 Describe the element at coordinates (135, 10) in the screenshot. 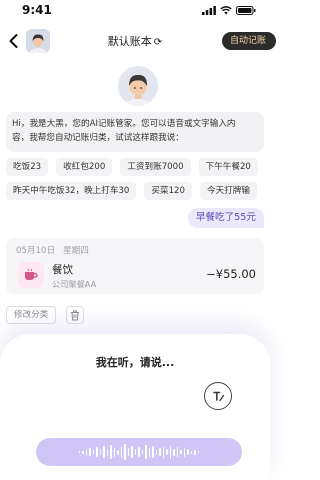

I see `status-bar: 9:41` at that location.